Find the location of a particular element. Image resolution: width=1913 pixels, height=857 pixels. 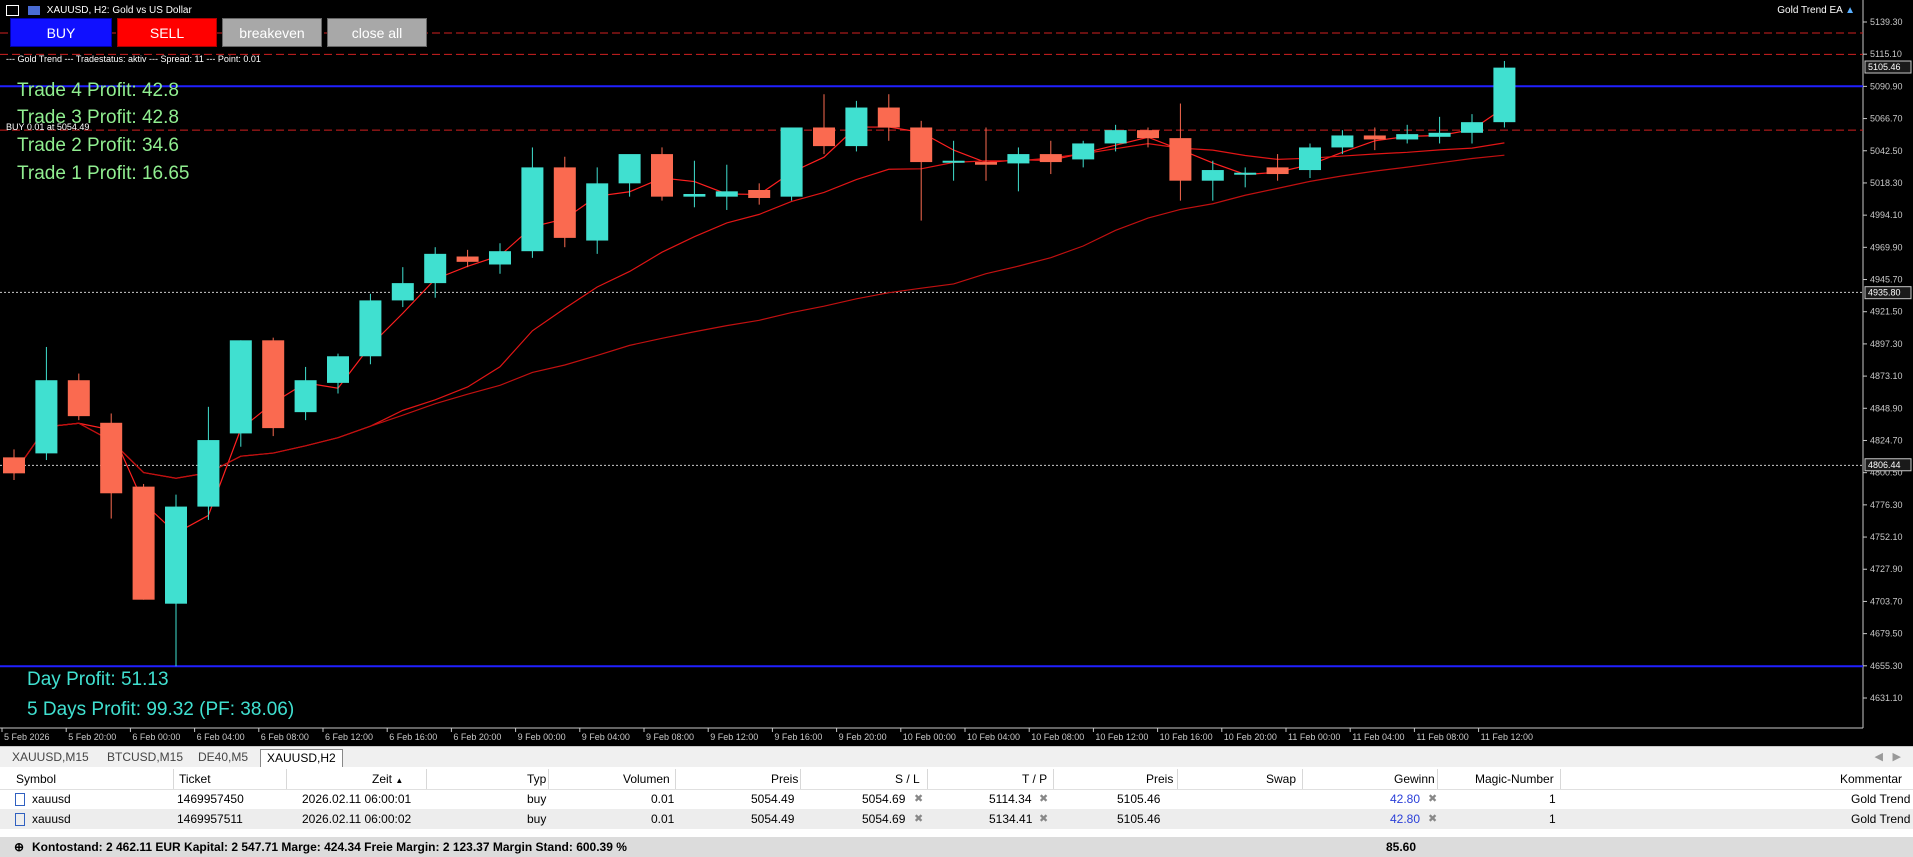

time-label: 6 Feb 20:00 is located at coordinates (477, 737).